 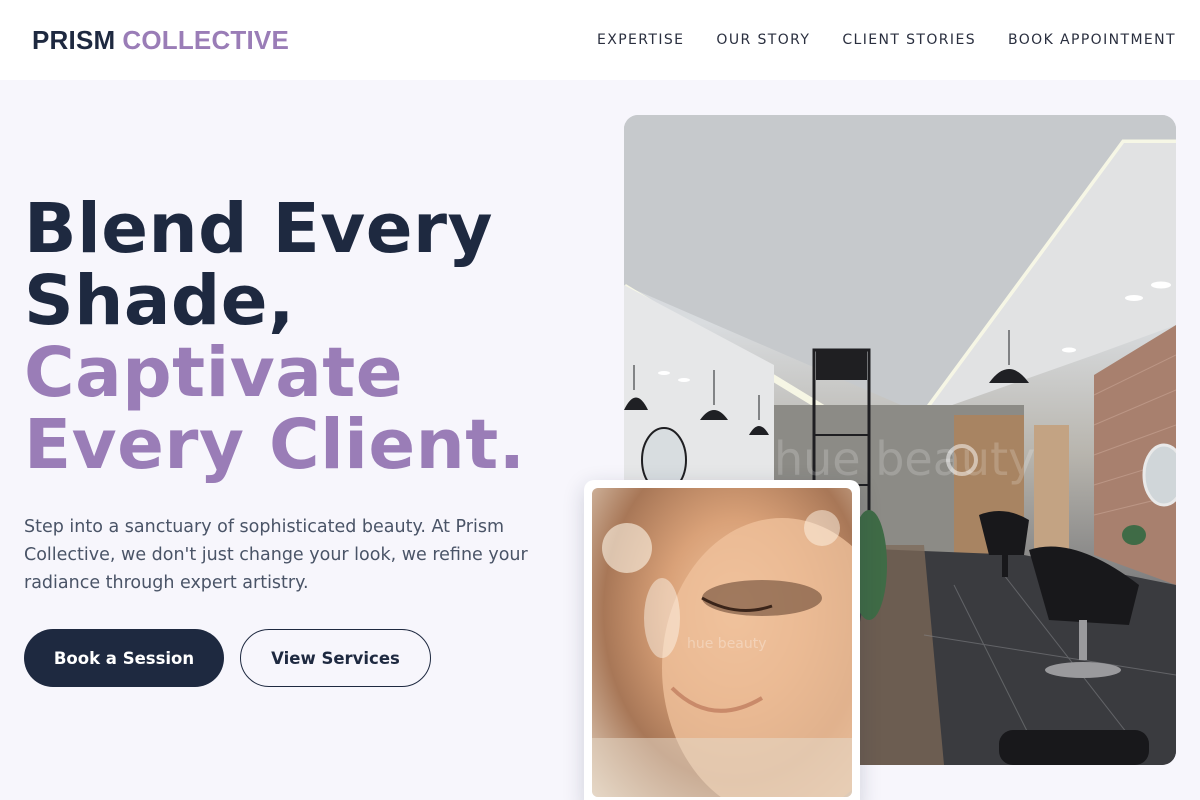 What do you see at coordinates (909, 40) in the screenshot?
I see `nav-link-client-stories: CLIENT STORIES` at bounding box center [909, 40].